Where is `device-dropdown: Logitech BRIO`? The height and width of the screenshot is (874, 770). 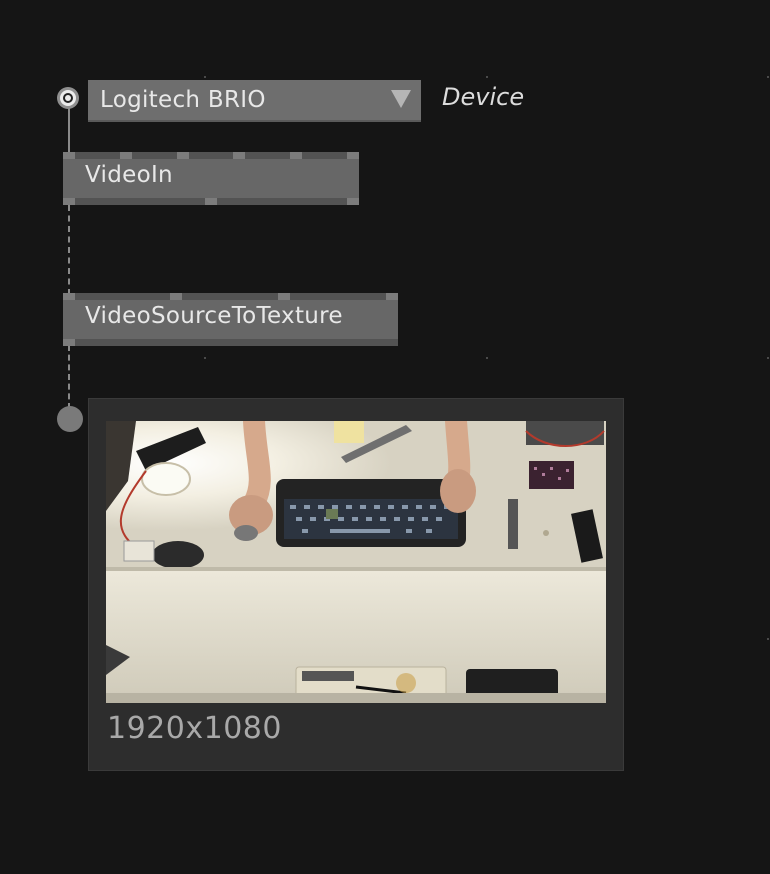
device-dropdown: Logitech BRIO is located at coordinates (254, 101).